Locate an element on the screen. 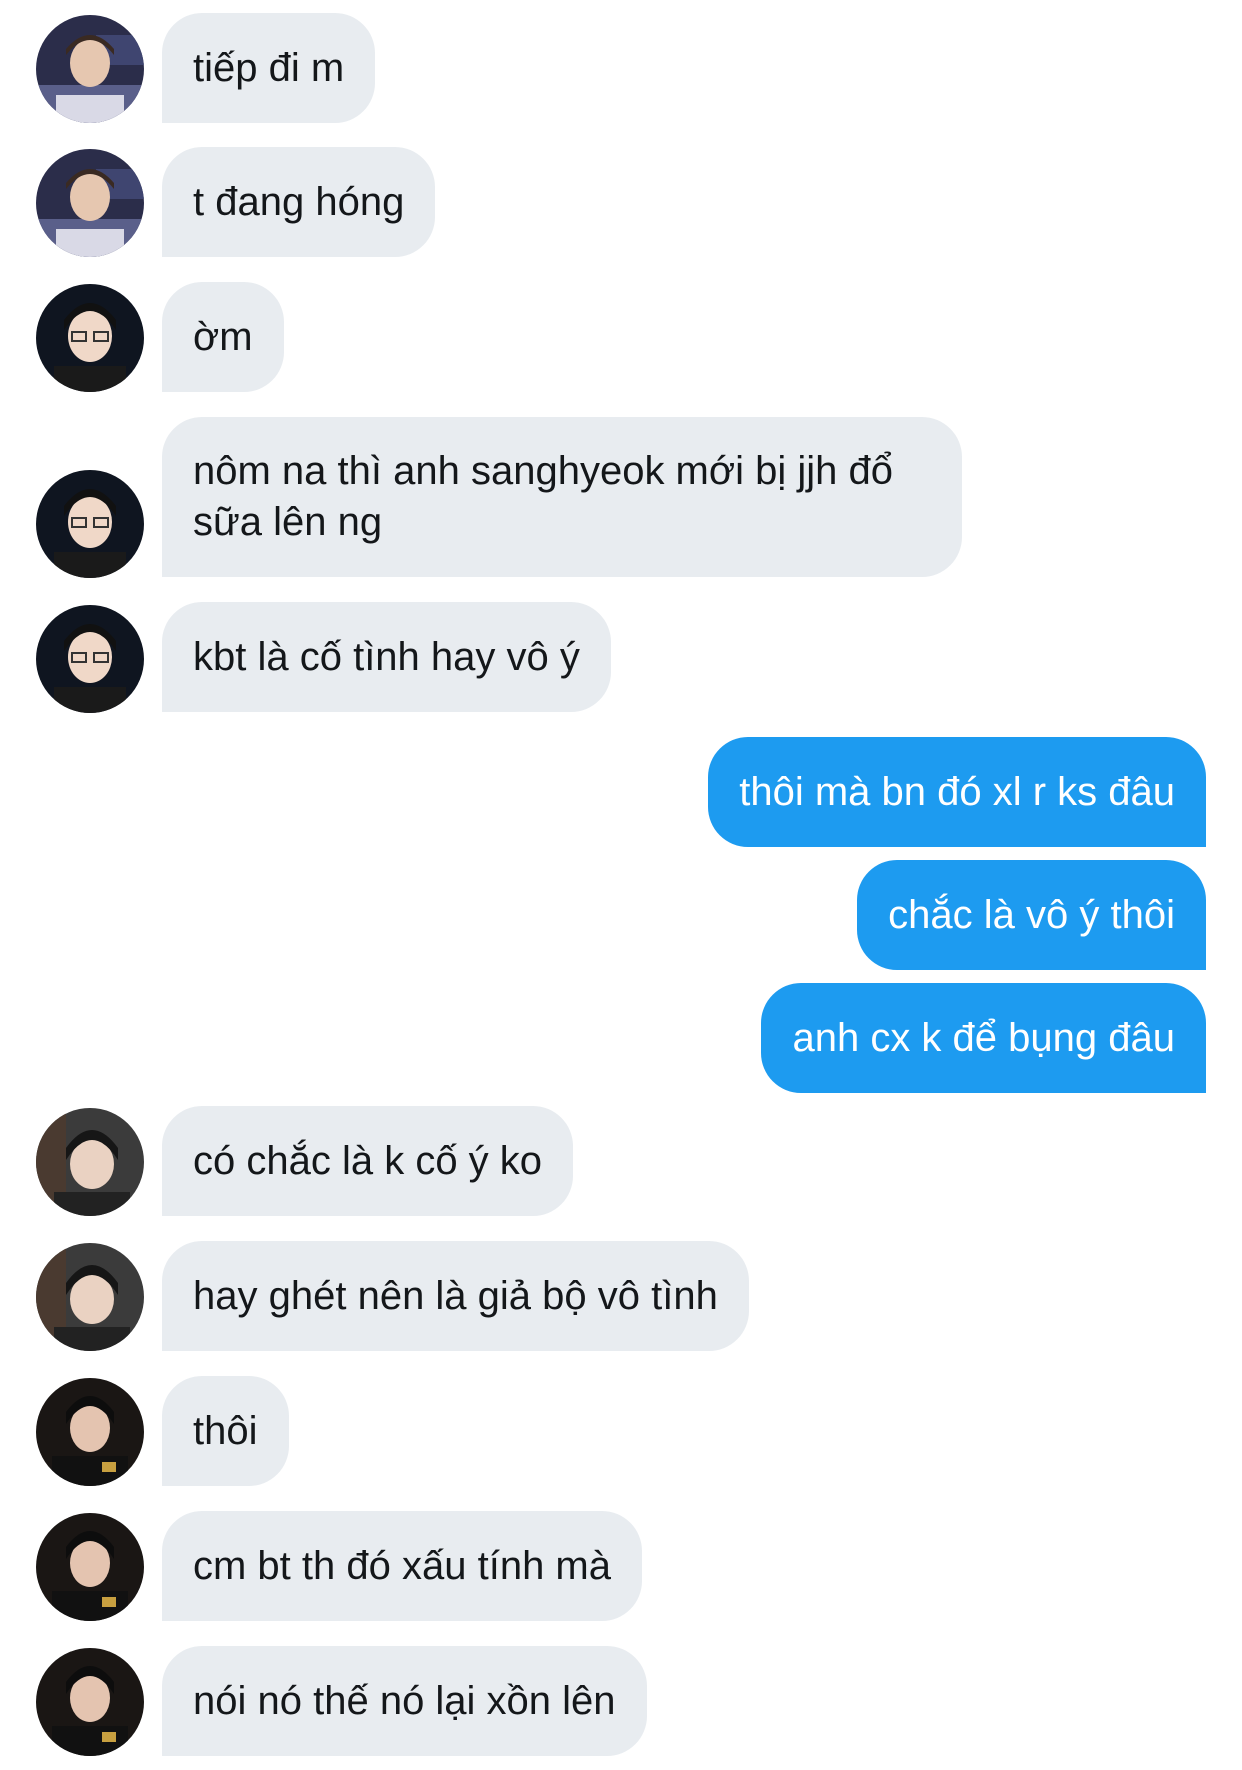 This screenshot has height=1770, width=1242. message-bubble-incoming: hay ghét nên là giả bộ vô tình is located at coordinates (455, 1296).